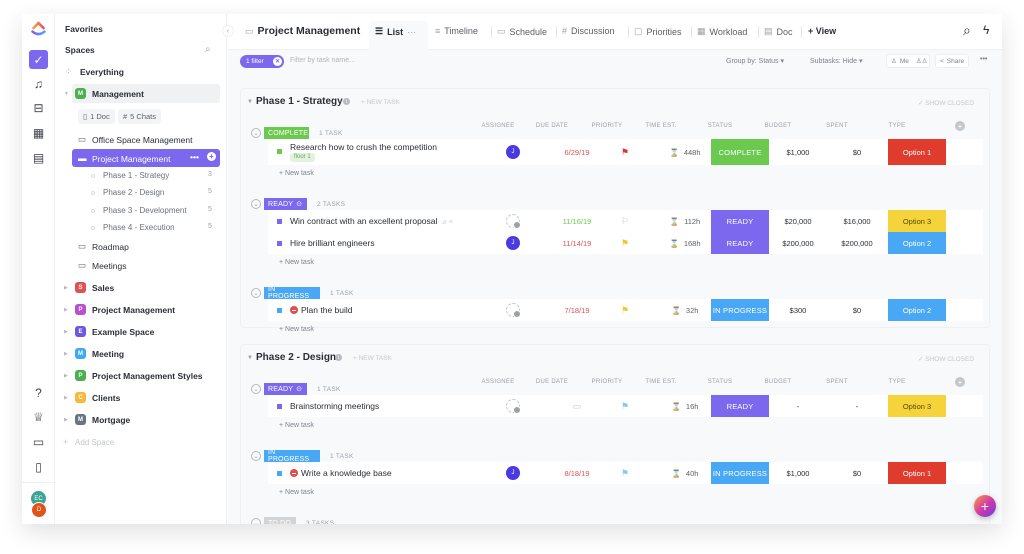 The image size is (1024, 554). I want to click on due-date-cell: 8/18/19, so click(577, 473).